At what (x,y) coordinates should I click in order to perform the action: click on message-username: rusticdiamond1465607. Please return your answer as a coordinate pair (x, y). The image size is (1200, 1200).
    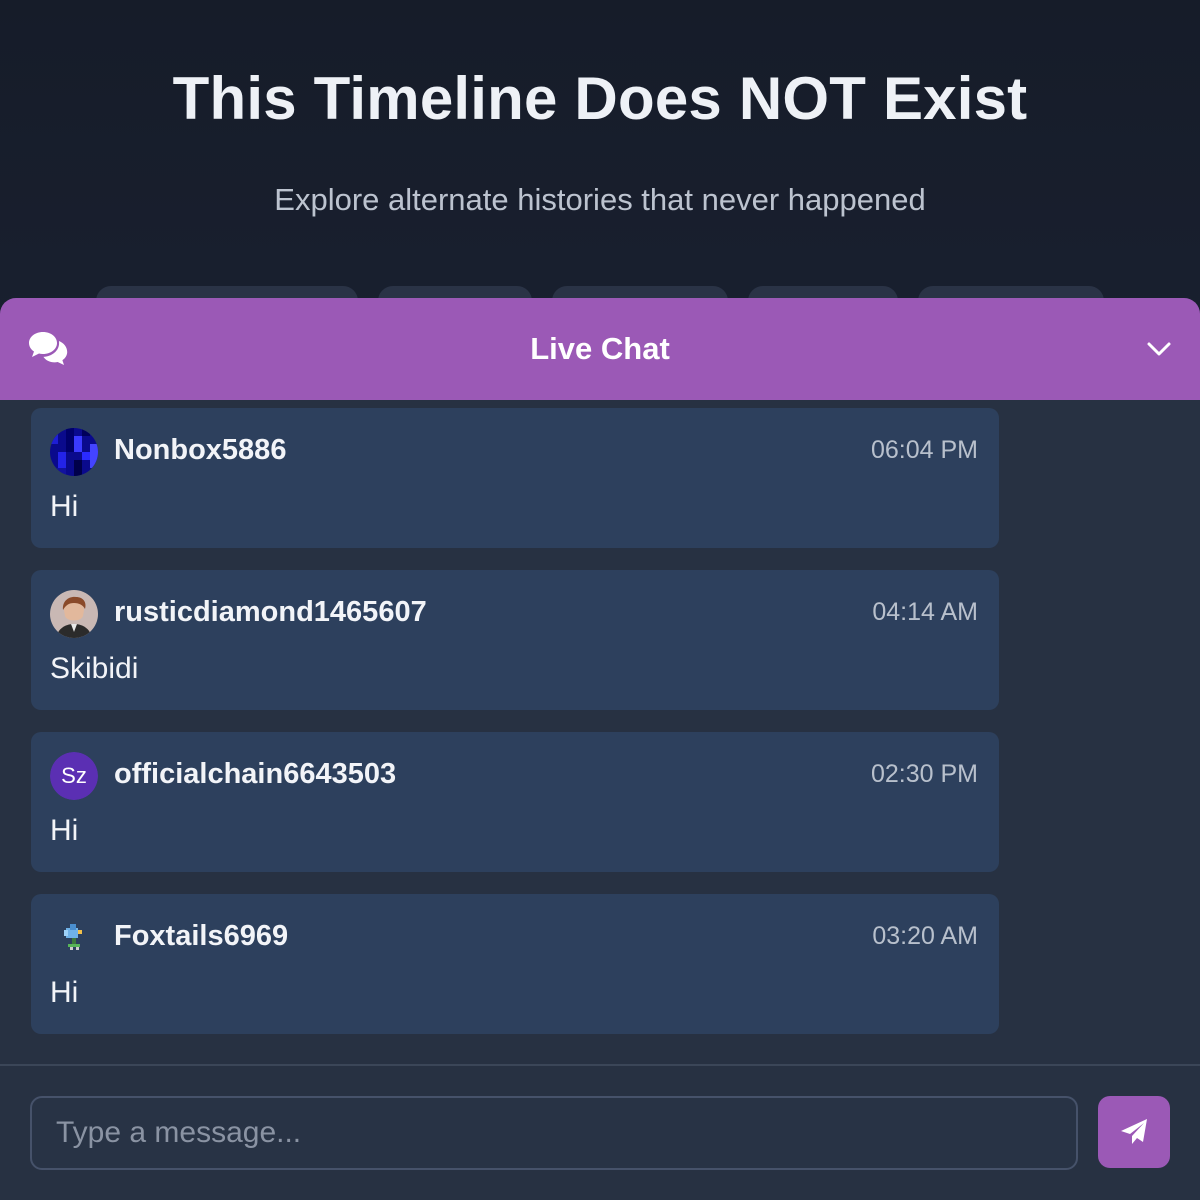
    Looking at the image, I should click on (270, 612).